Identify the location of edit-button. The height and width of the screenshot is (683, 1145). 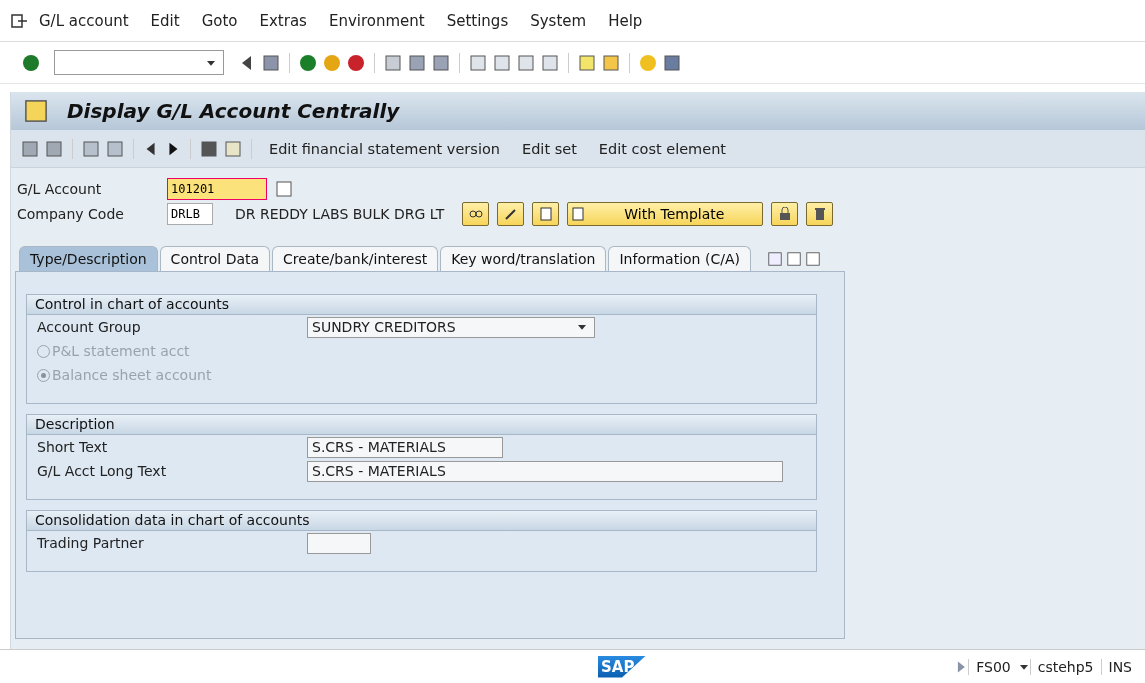
(511, 214).